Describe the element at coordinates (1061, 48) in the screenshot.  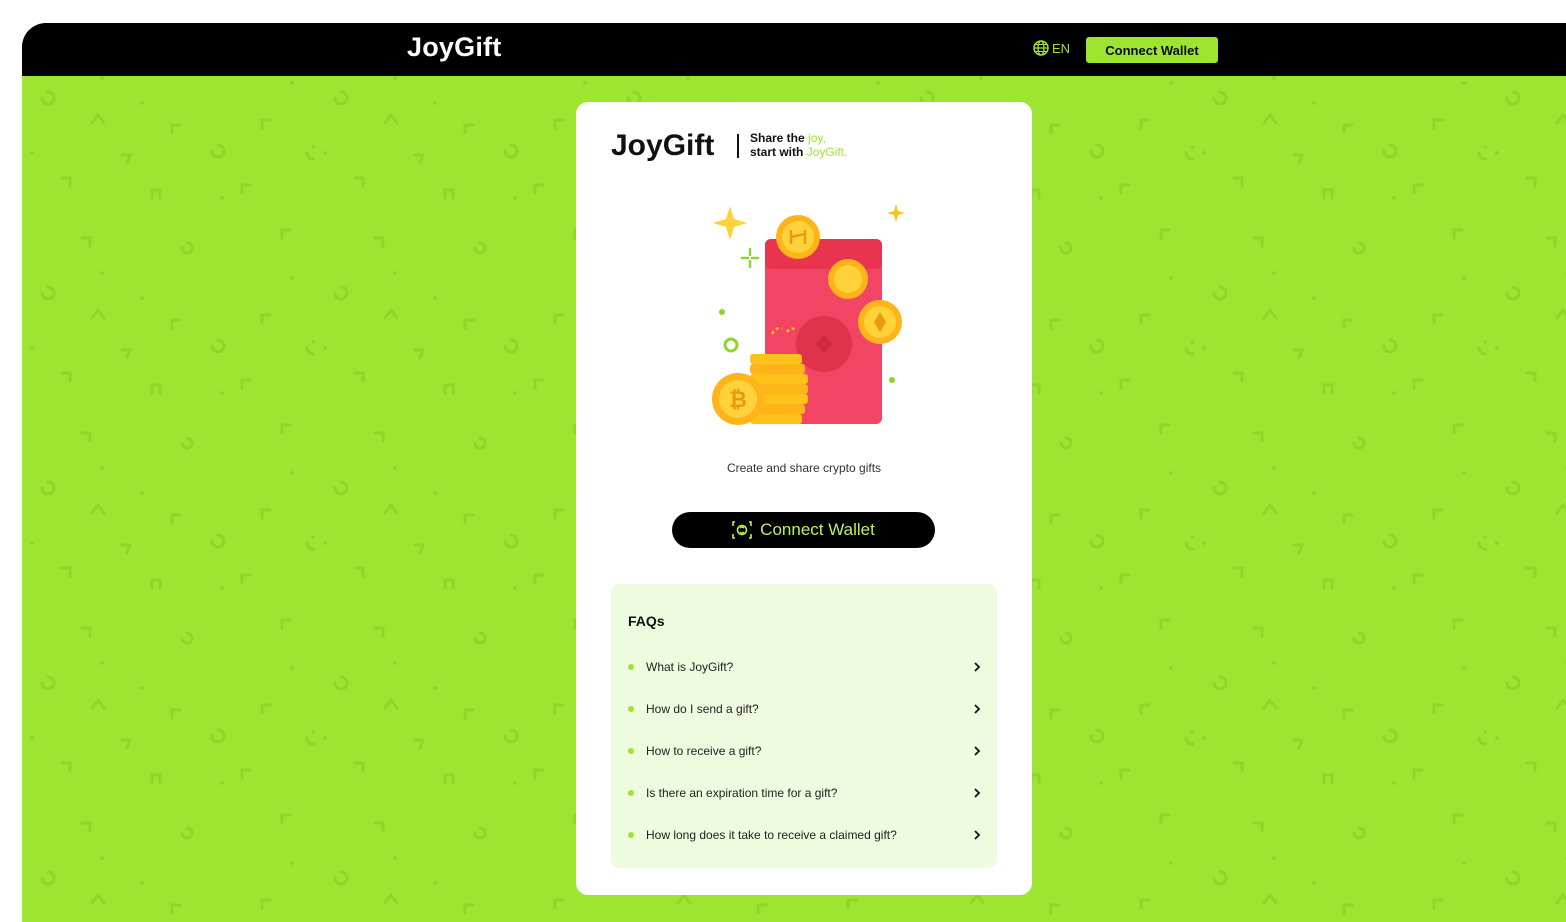
I see `language-label: EN` at that location.